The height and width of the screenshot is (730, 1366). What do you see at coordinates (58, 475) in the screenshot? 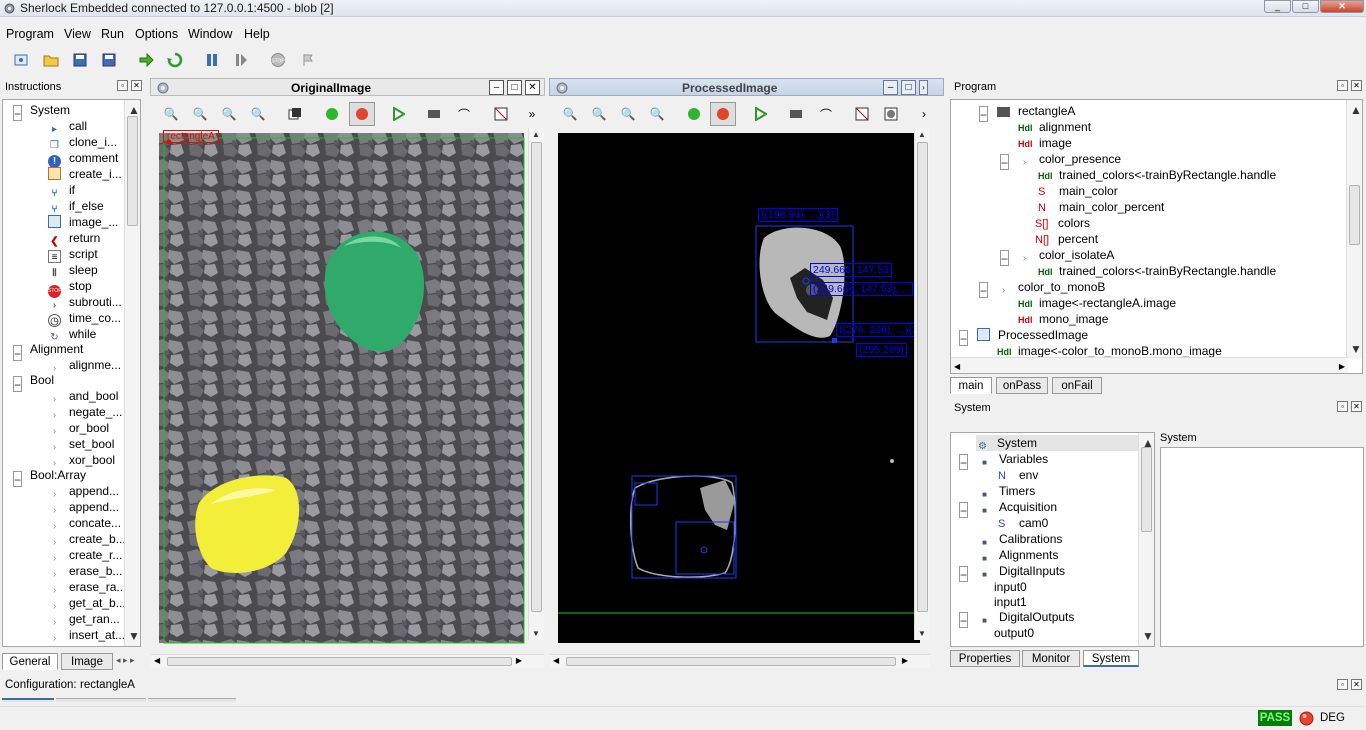
I see `group-bool-array: Bool:Array` at bounding box center [58, 475].